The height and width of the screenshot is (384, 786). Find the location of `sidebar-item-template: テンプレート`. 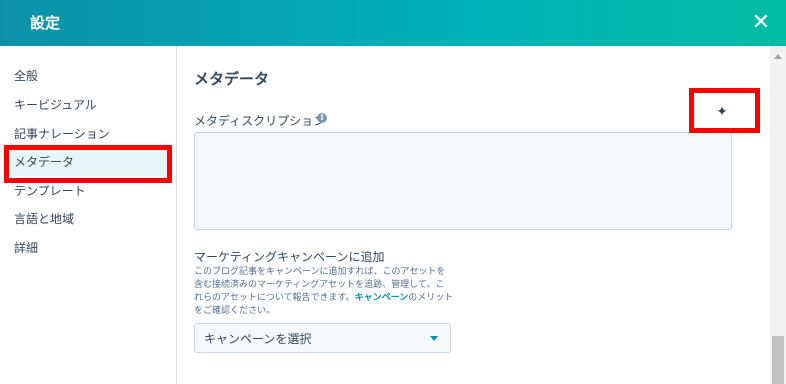

sidebar-item-template: テンプレート is located at coordinates (87, 191).